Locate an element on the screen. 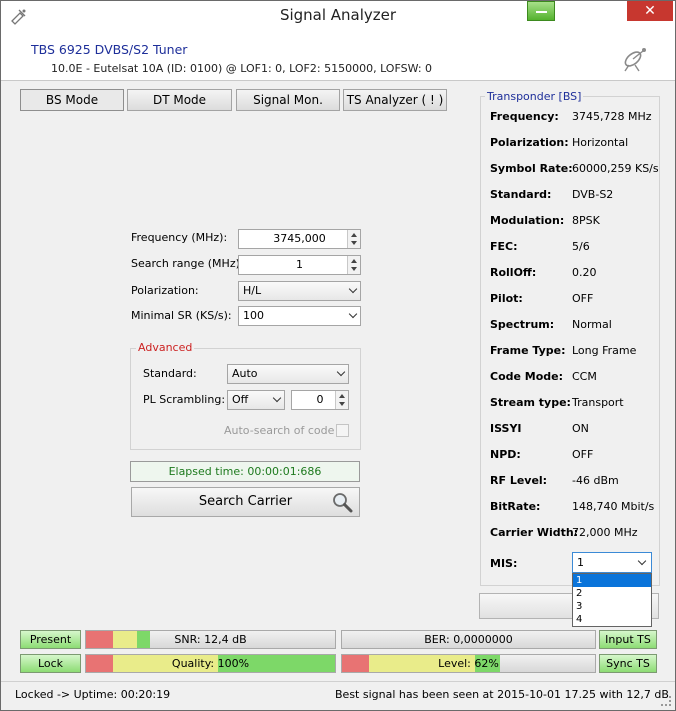 This screenshot has height=711, width=676. mis-option-1: 1 is located at coordinates (612, 580).